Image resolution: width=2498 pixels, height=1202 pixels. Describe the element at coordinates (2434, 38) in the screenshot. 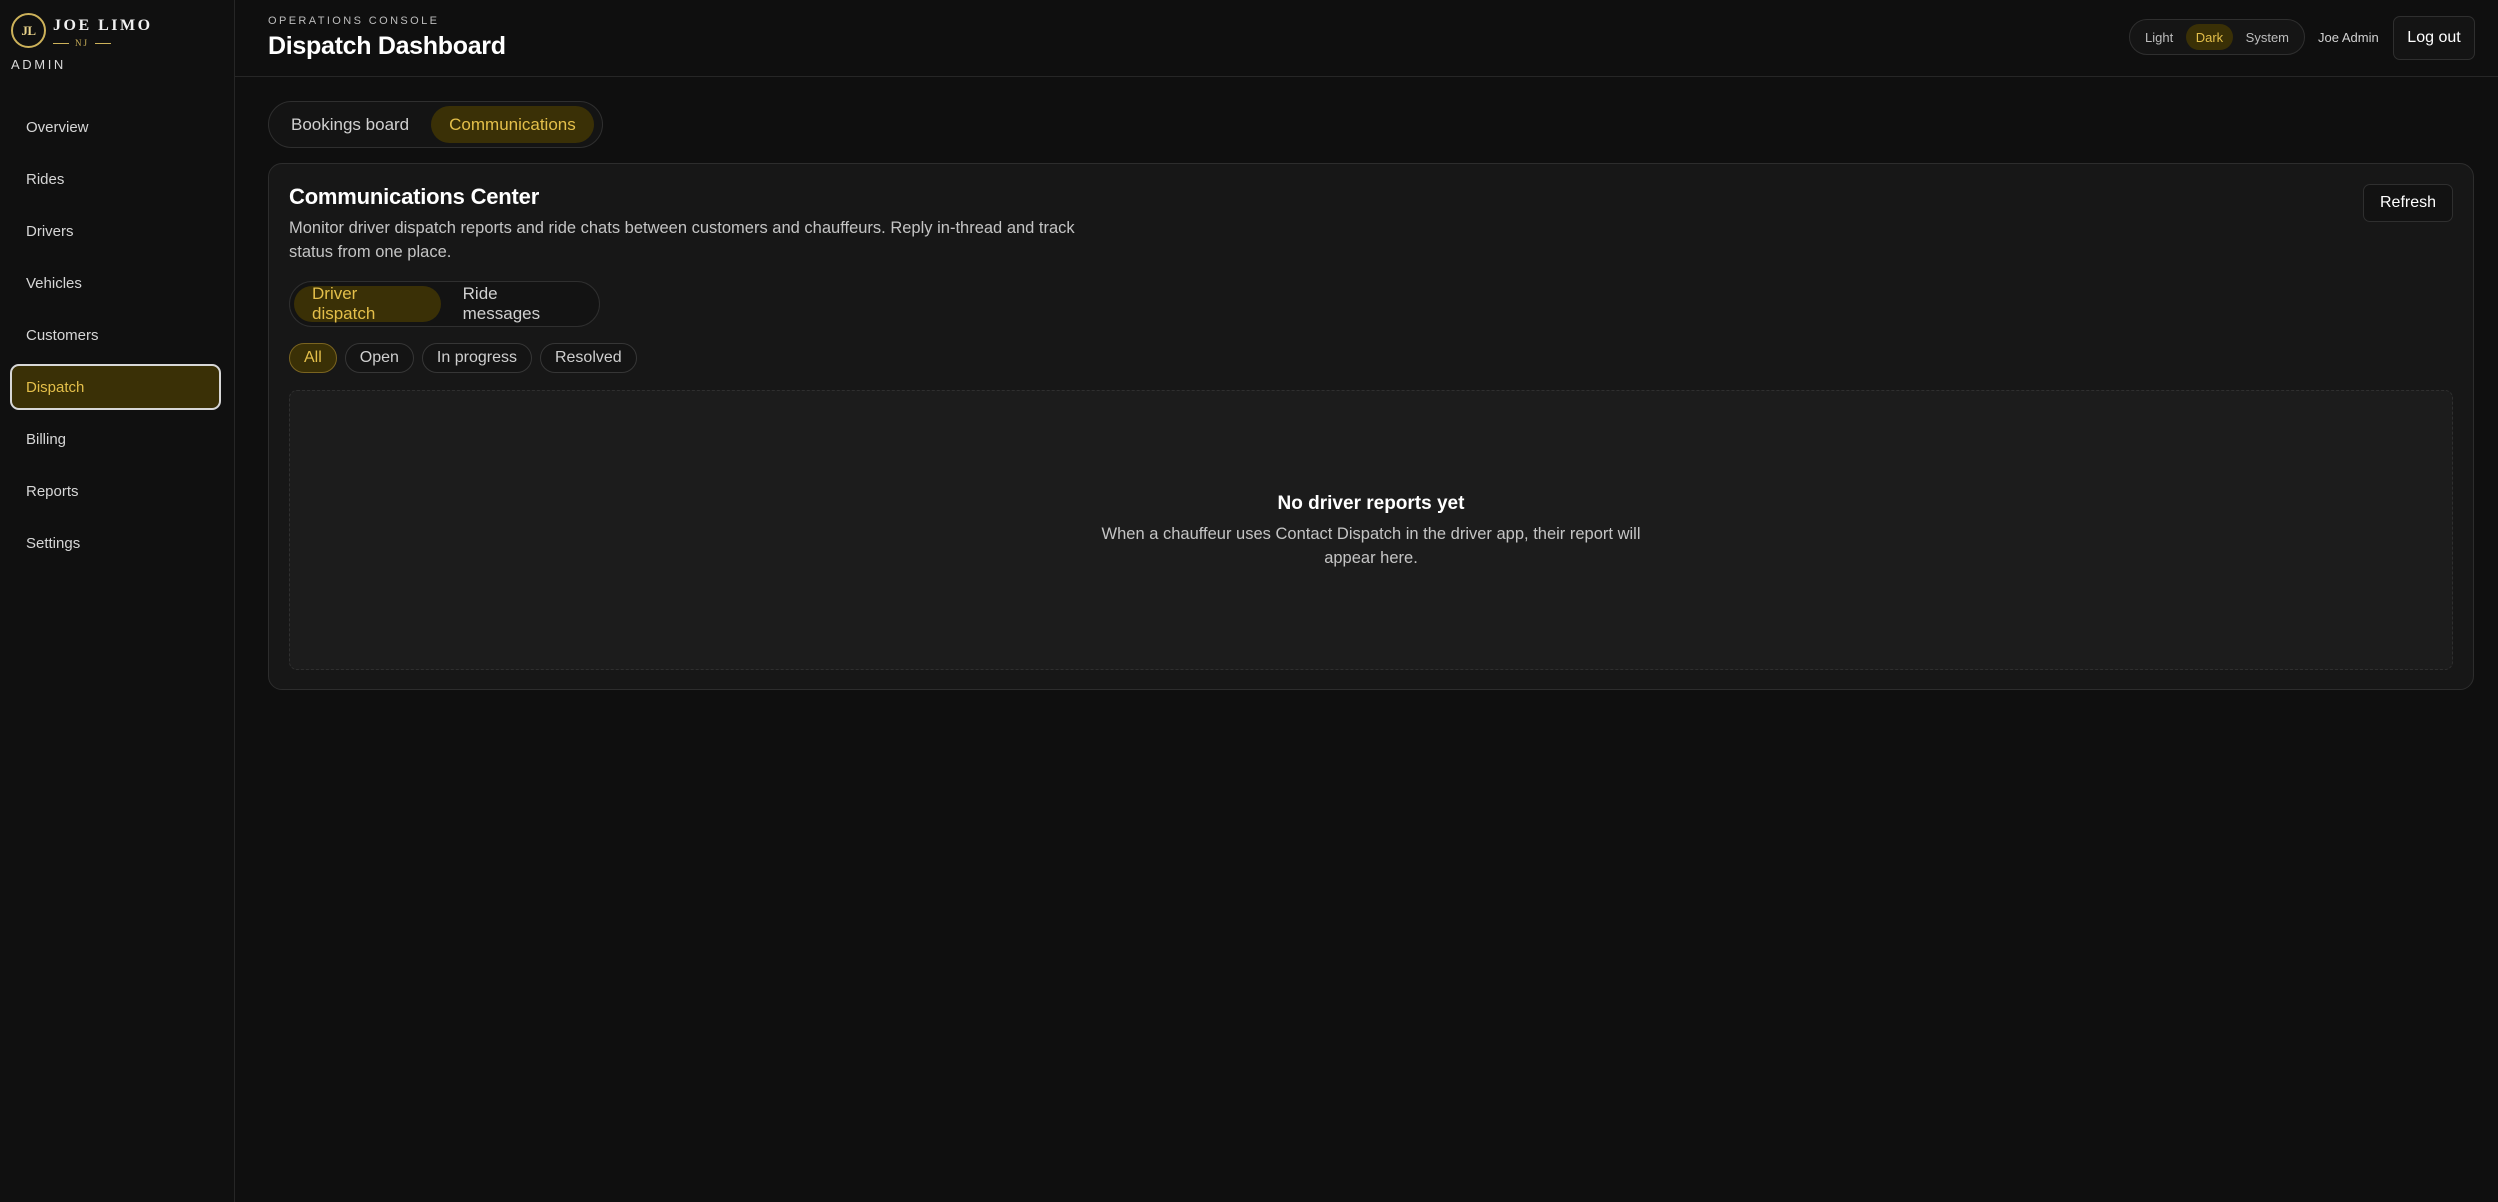

I see `logout-button: Log out` at that location.